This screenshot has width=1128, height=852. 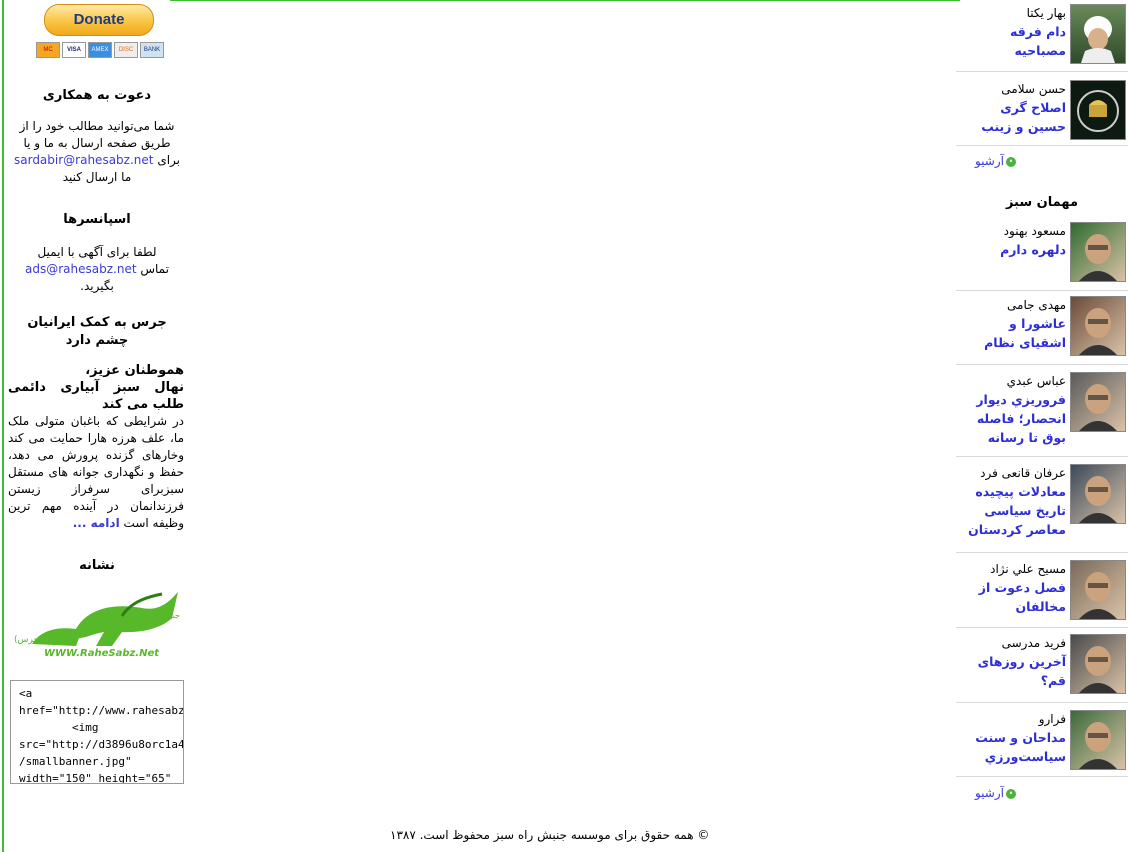 I want to click on title-line: فروريزي ديوار, so click(x=1021, y=399).